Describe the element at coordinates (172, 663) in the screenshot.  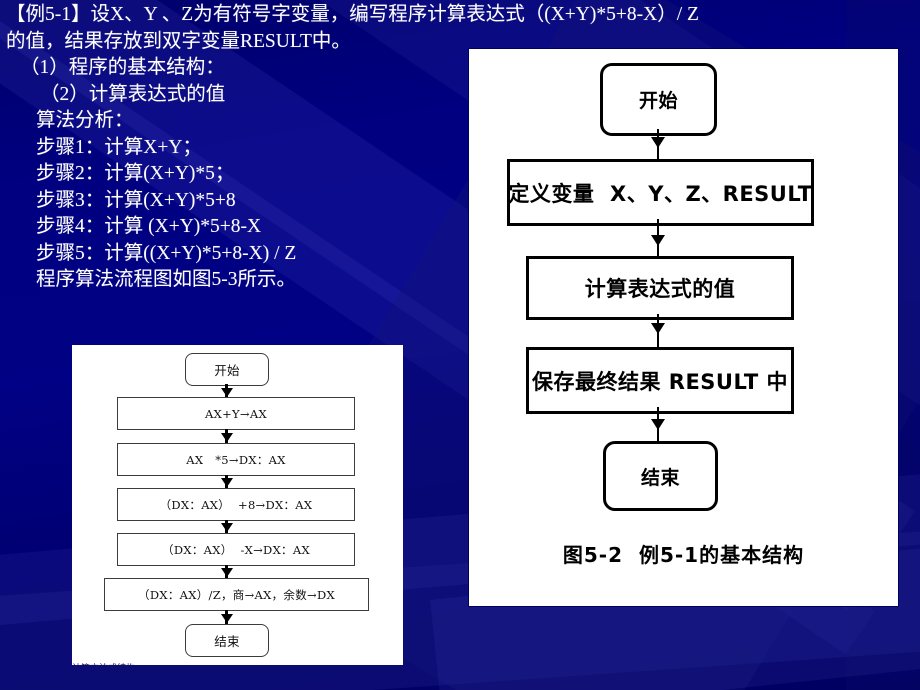
I see `figure-caption-left: 计算方法或结构` at that location.